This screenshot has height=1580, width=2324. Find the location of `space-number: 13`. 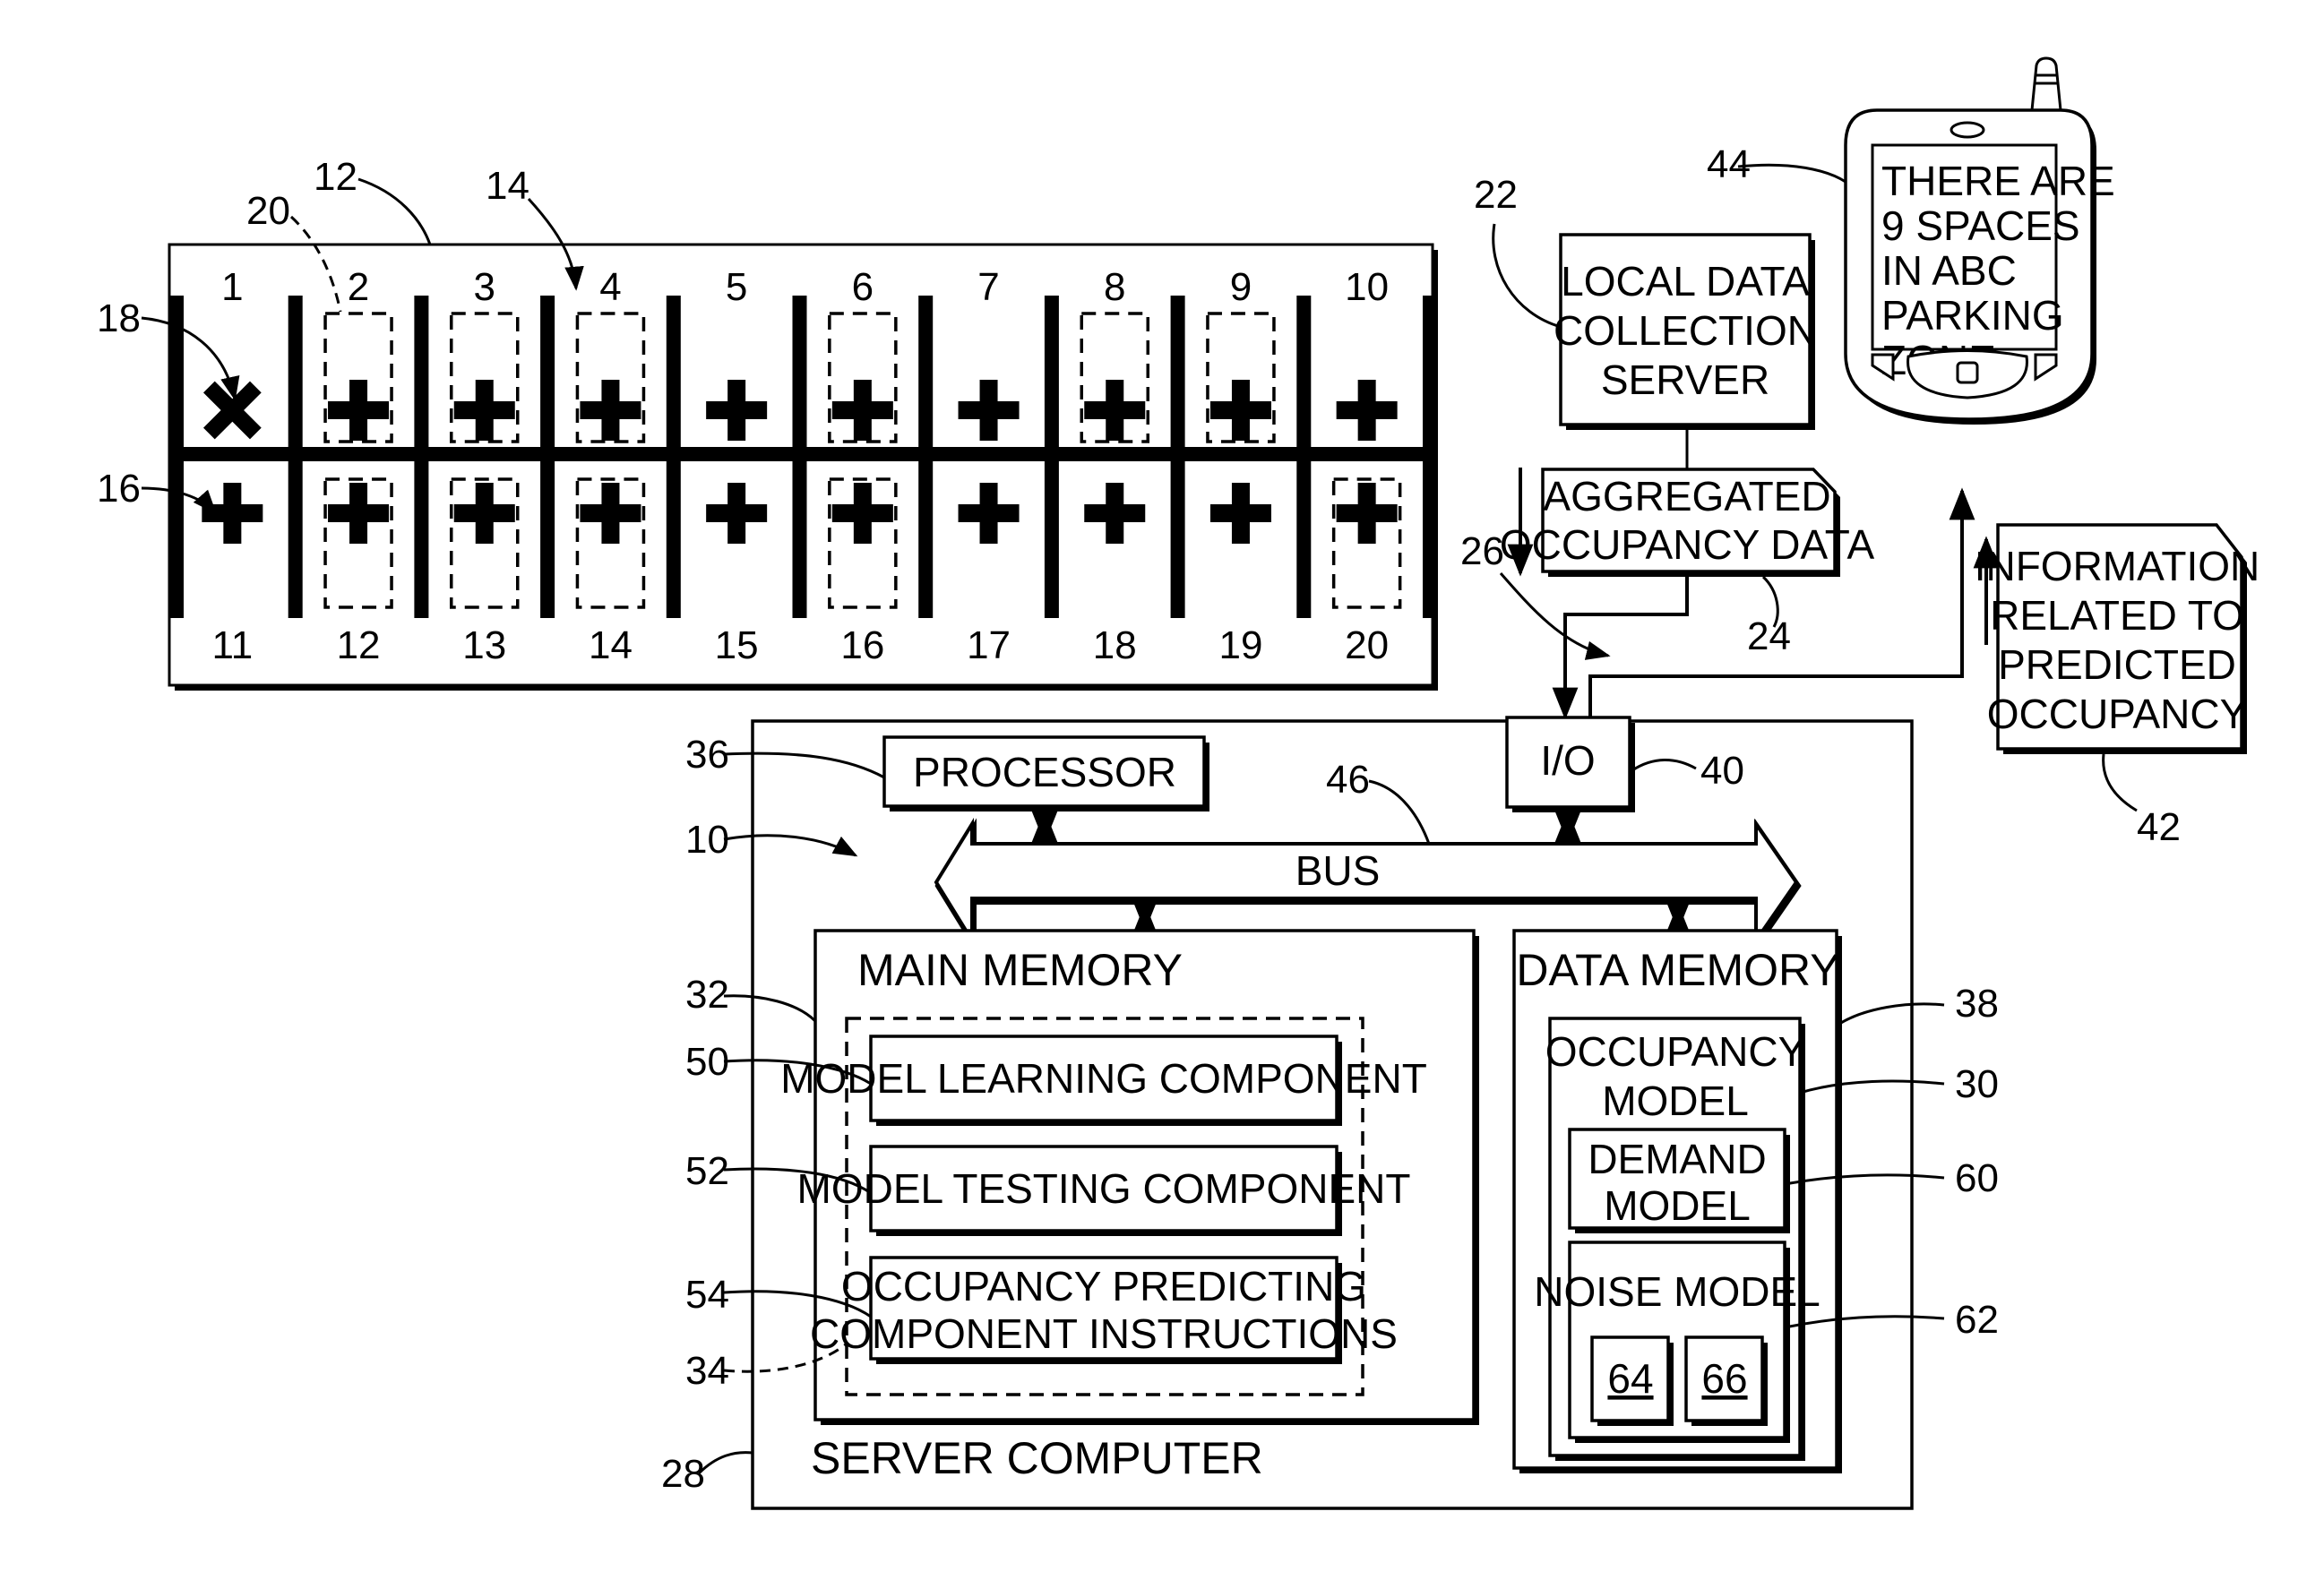

space-number: 13 is located at coordinates (484, 645).